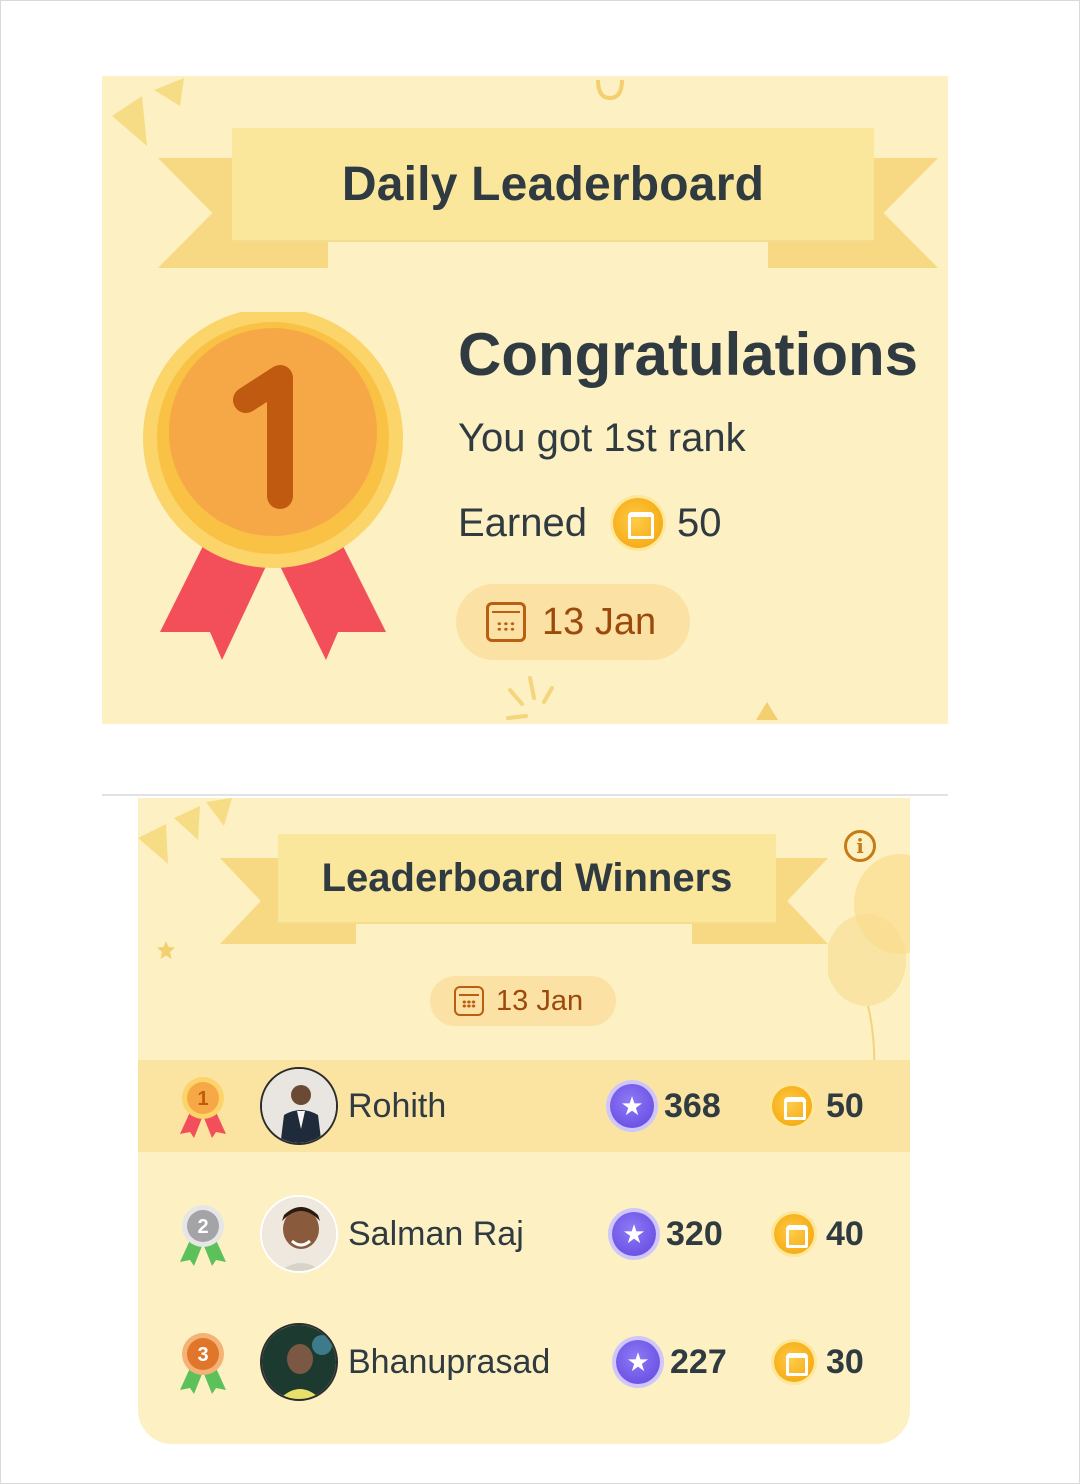 The image size is (1080, 1484). Describe the element at coordinates (692, 1105) in the screenshot. I see `winner-points: 368` at that location.